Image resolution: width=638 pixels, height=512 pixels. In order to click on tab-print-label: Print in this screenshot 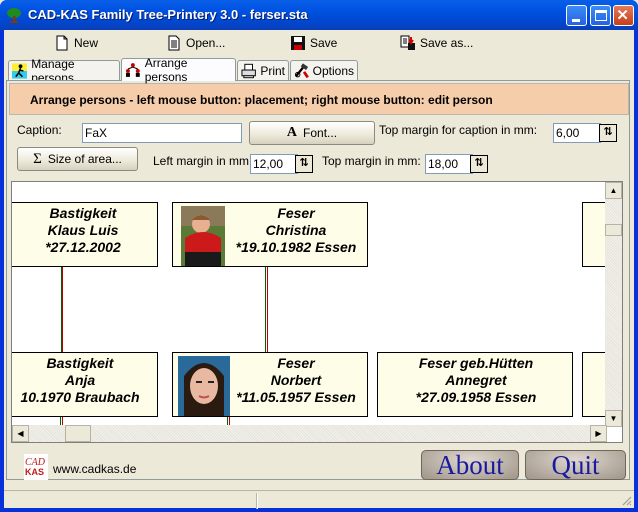, I will do `click(272, 70)`.